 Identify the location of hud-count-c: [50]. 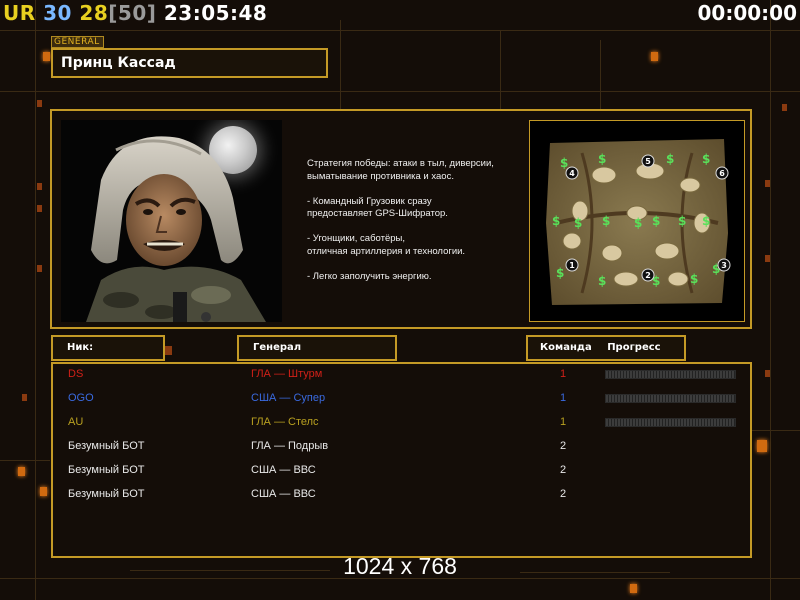
(132, 13).